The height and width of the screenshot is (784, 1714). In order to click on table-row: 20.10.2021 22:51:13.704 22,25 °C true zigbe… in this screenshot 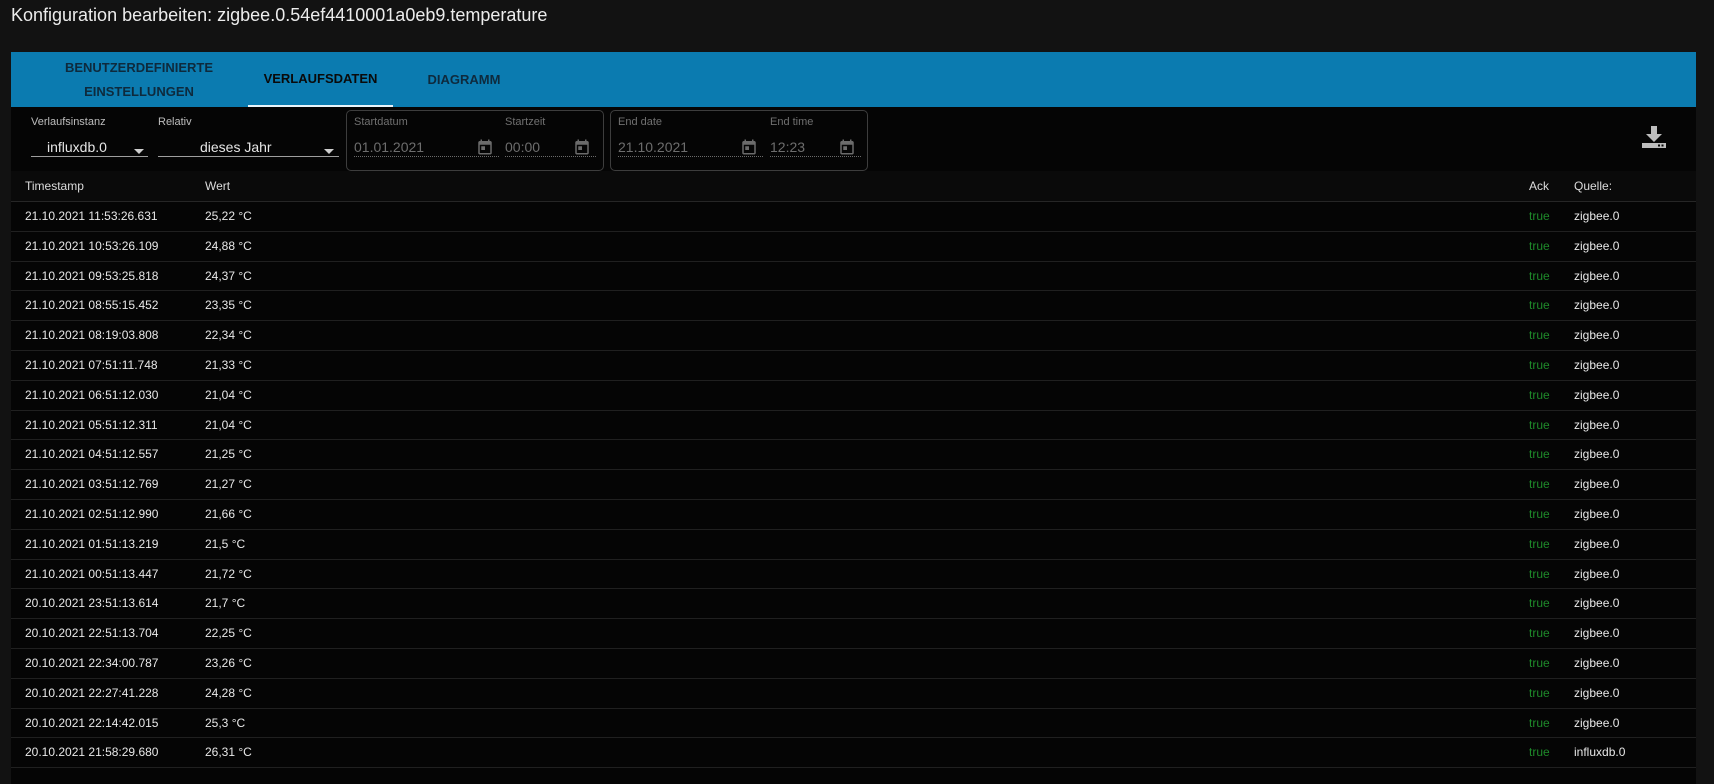, I will do `click(853, 634)`.